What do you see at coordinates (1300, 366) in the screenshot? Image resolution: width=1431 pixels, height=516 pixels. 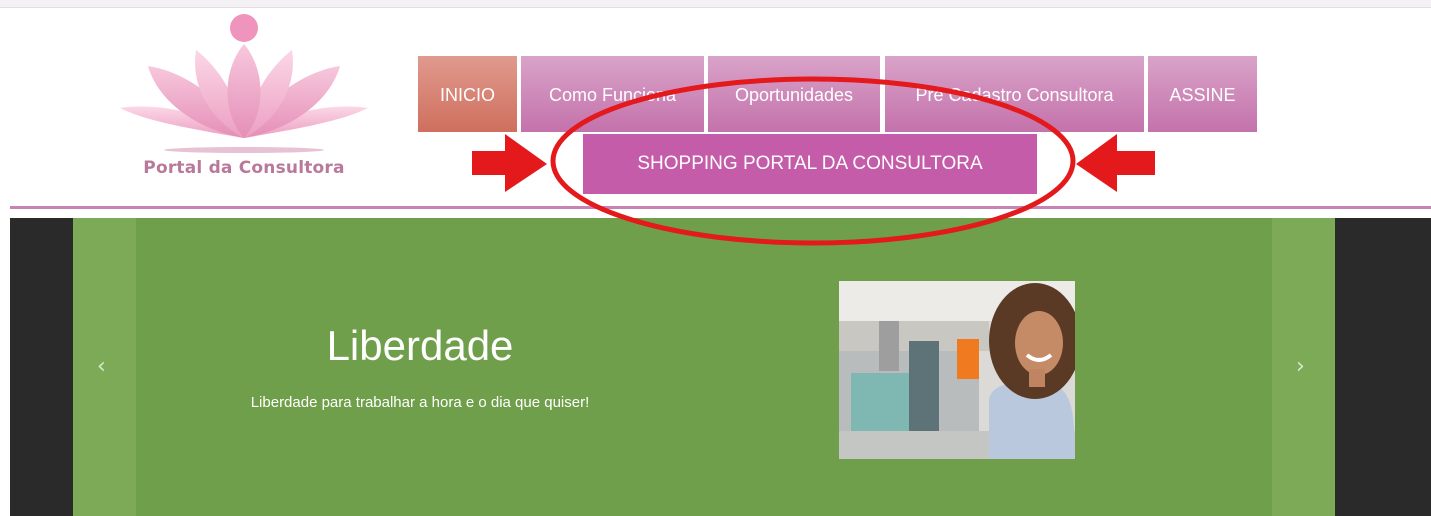 I see `chevron-right-icon: ›` at bounding box center [1300, 366].